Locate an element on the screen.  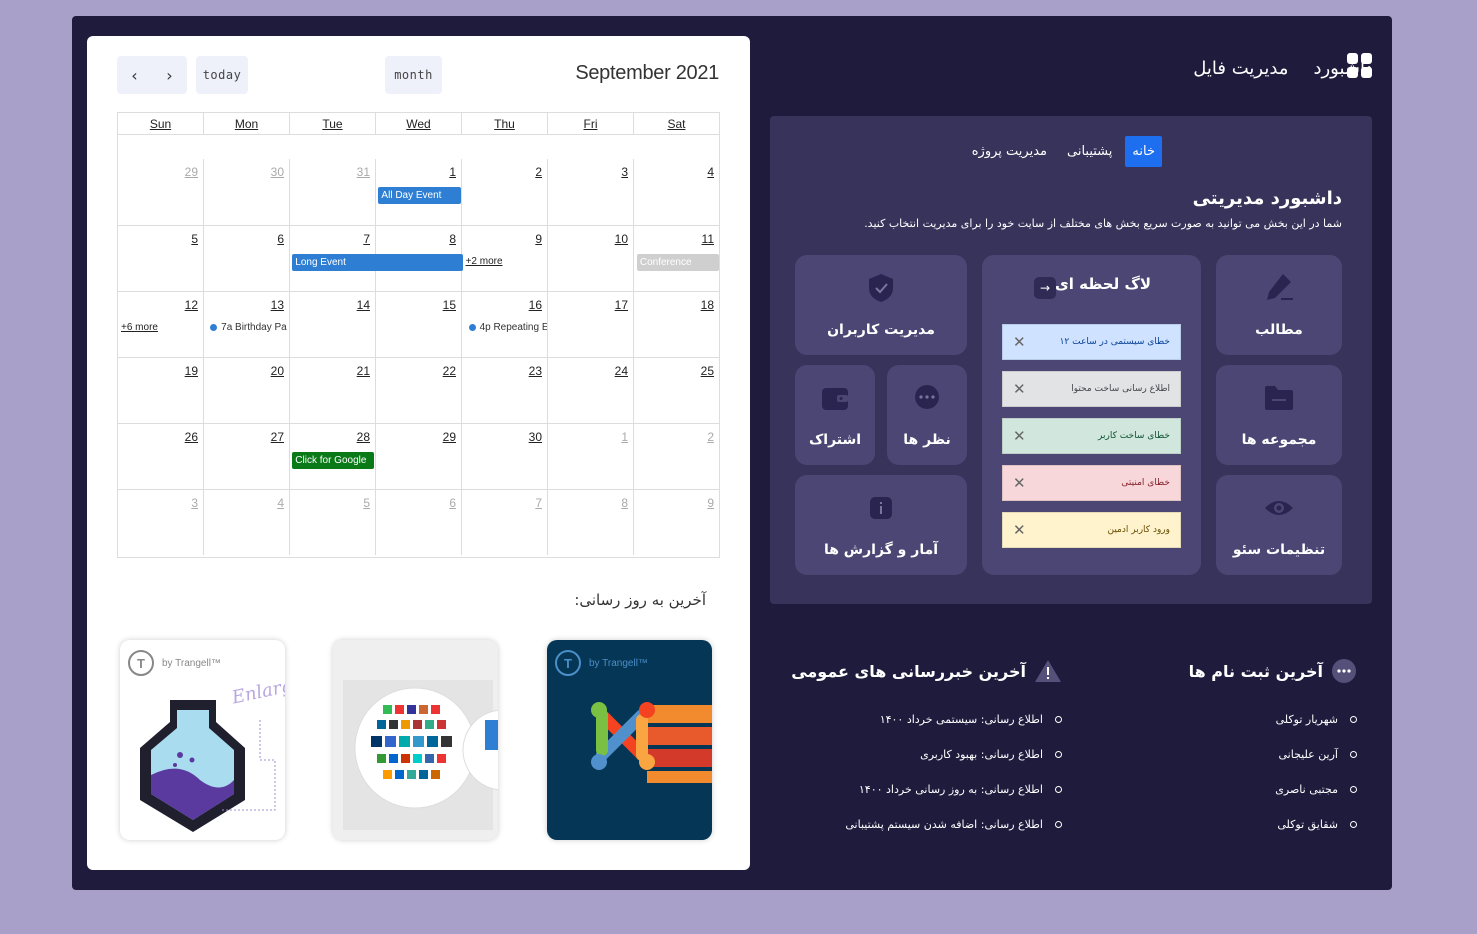
day-number: 14 is located at coordinates (363, 305).